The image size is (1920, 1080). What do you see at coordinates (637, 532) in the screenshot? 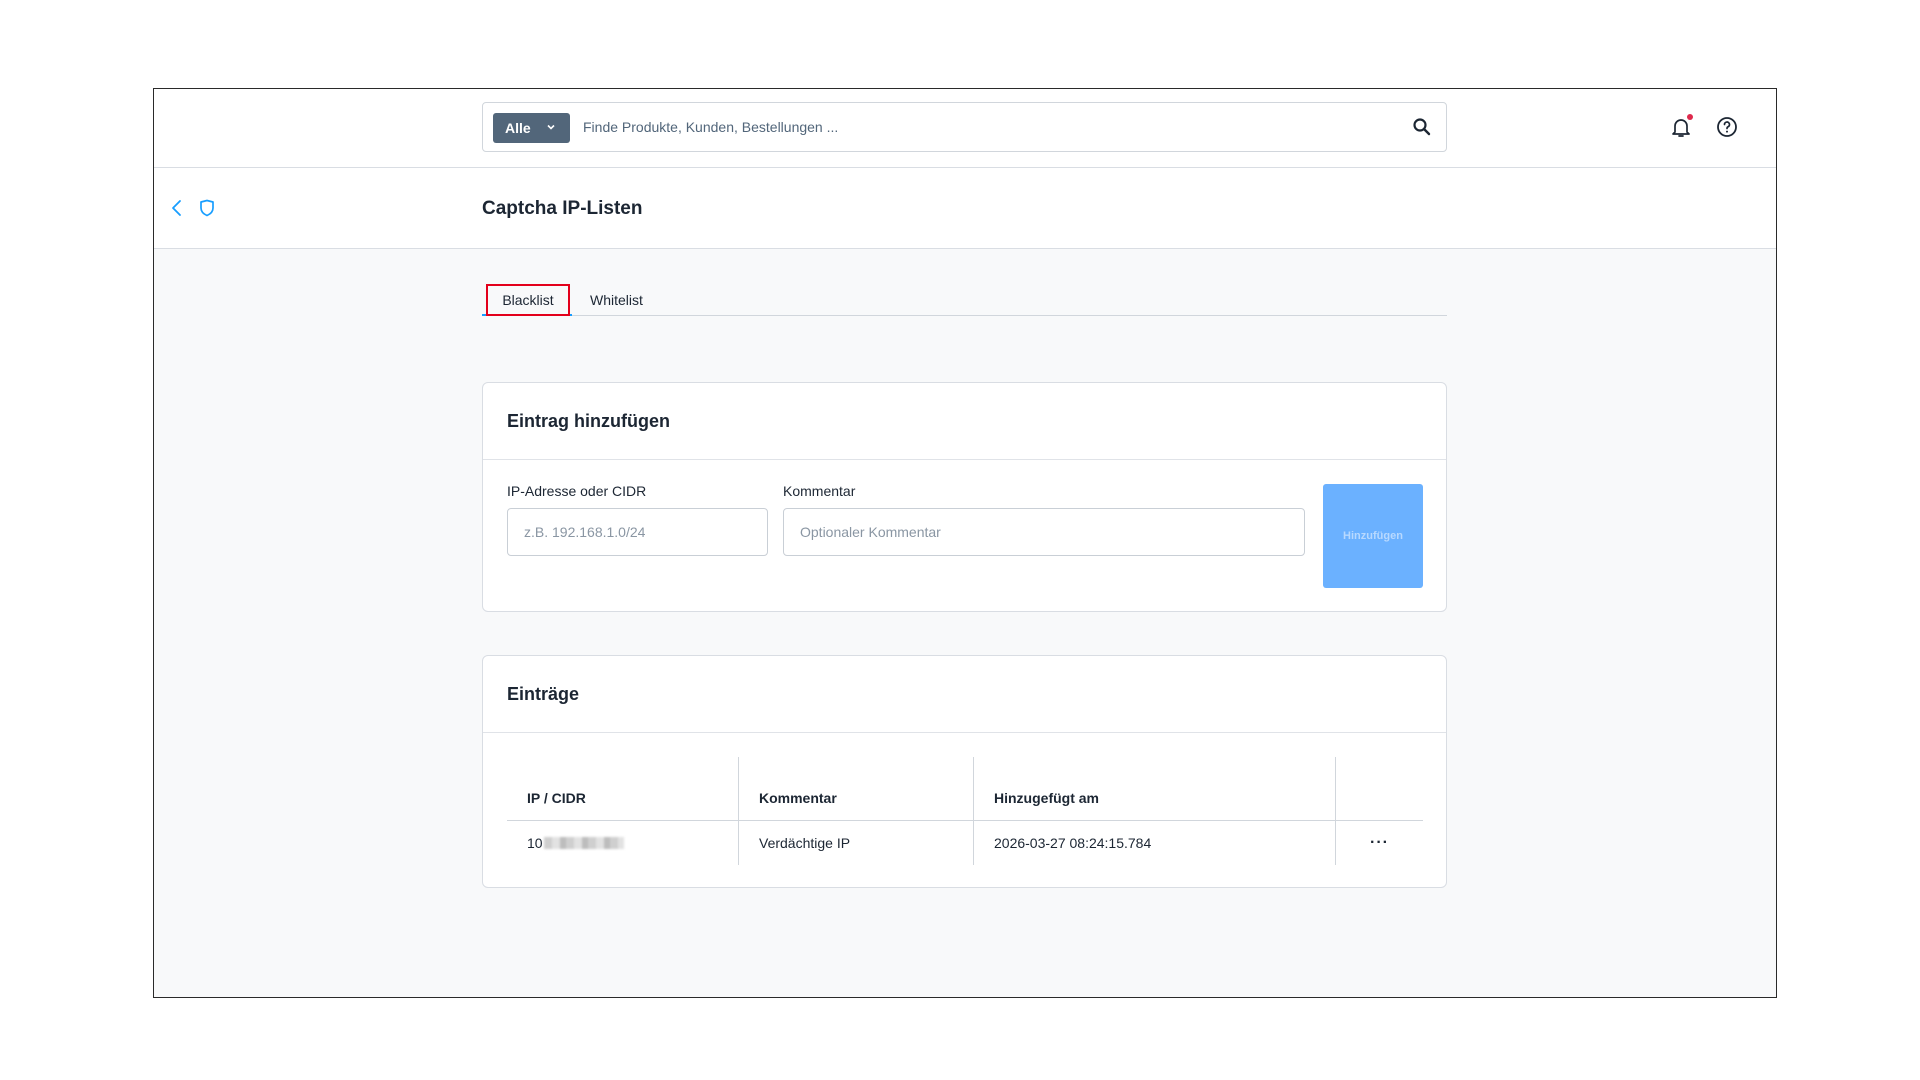
I see `ip-input` at bounding box center [637, 532].